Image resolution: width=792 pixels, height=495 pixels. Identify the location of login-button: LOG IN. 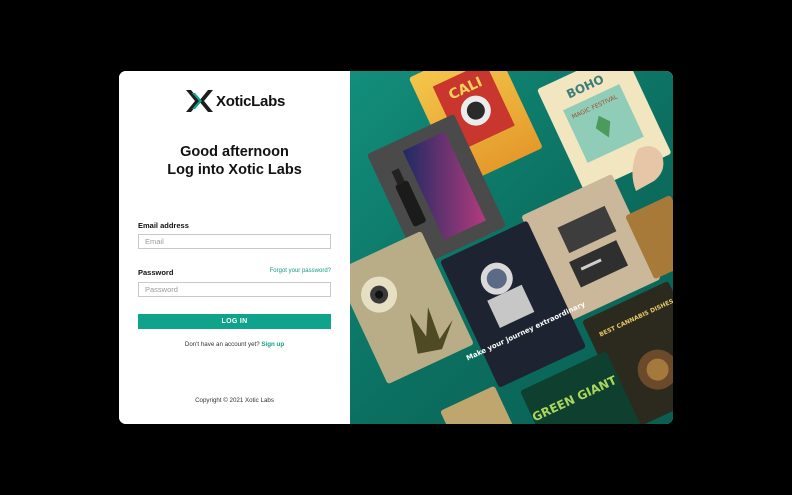
(234, 321).